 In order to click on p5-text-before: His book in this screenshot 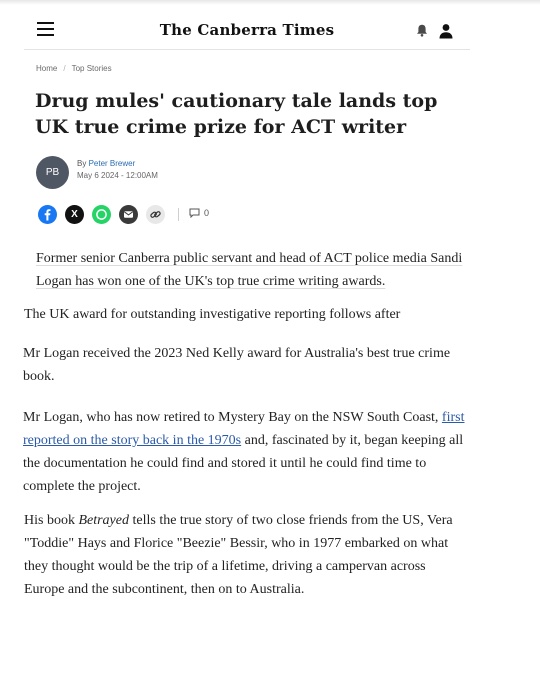, I will do `click(51, 520)`.